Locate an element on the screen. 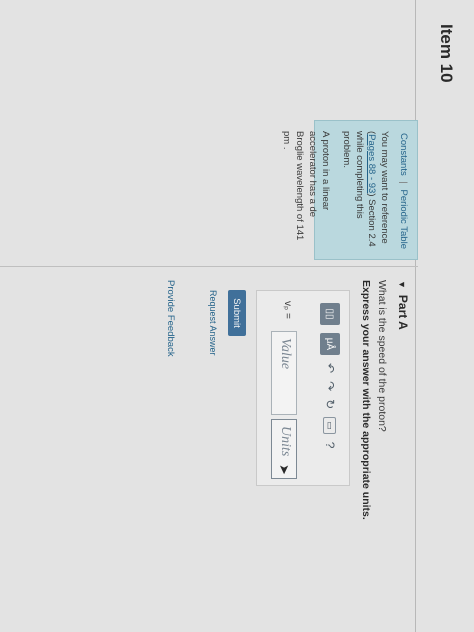 The width and height of the screenshot is (474, 632). answer-box: ▯▯ μÅ ↶ ↷ ↻ ▭ ? vₚ = Value Units is located at coordinates (303, 388).